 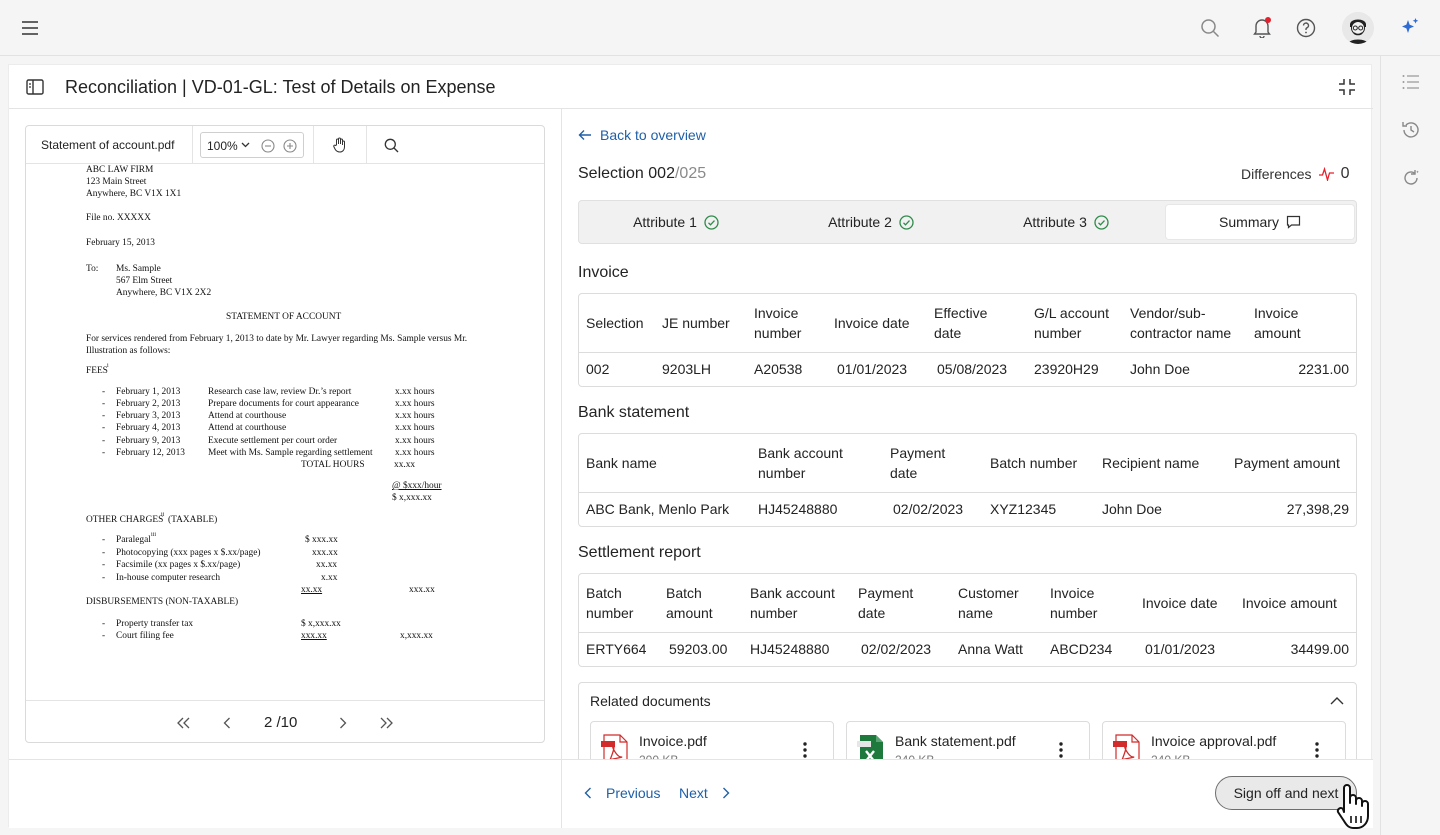 I want to click on top-bar, so click(x=720, y=28).